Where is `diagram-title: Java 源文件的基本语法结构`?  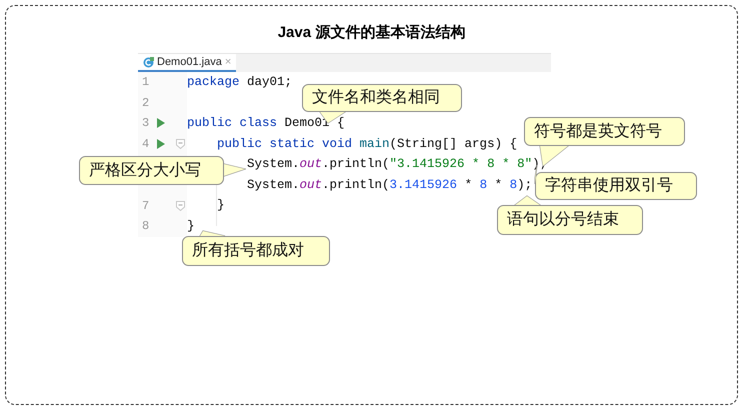
diagram-title: Java 源文件的基本语法结构 is located at coordinates (372, 33).